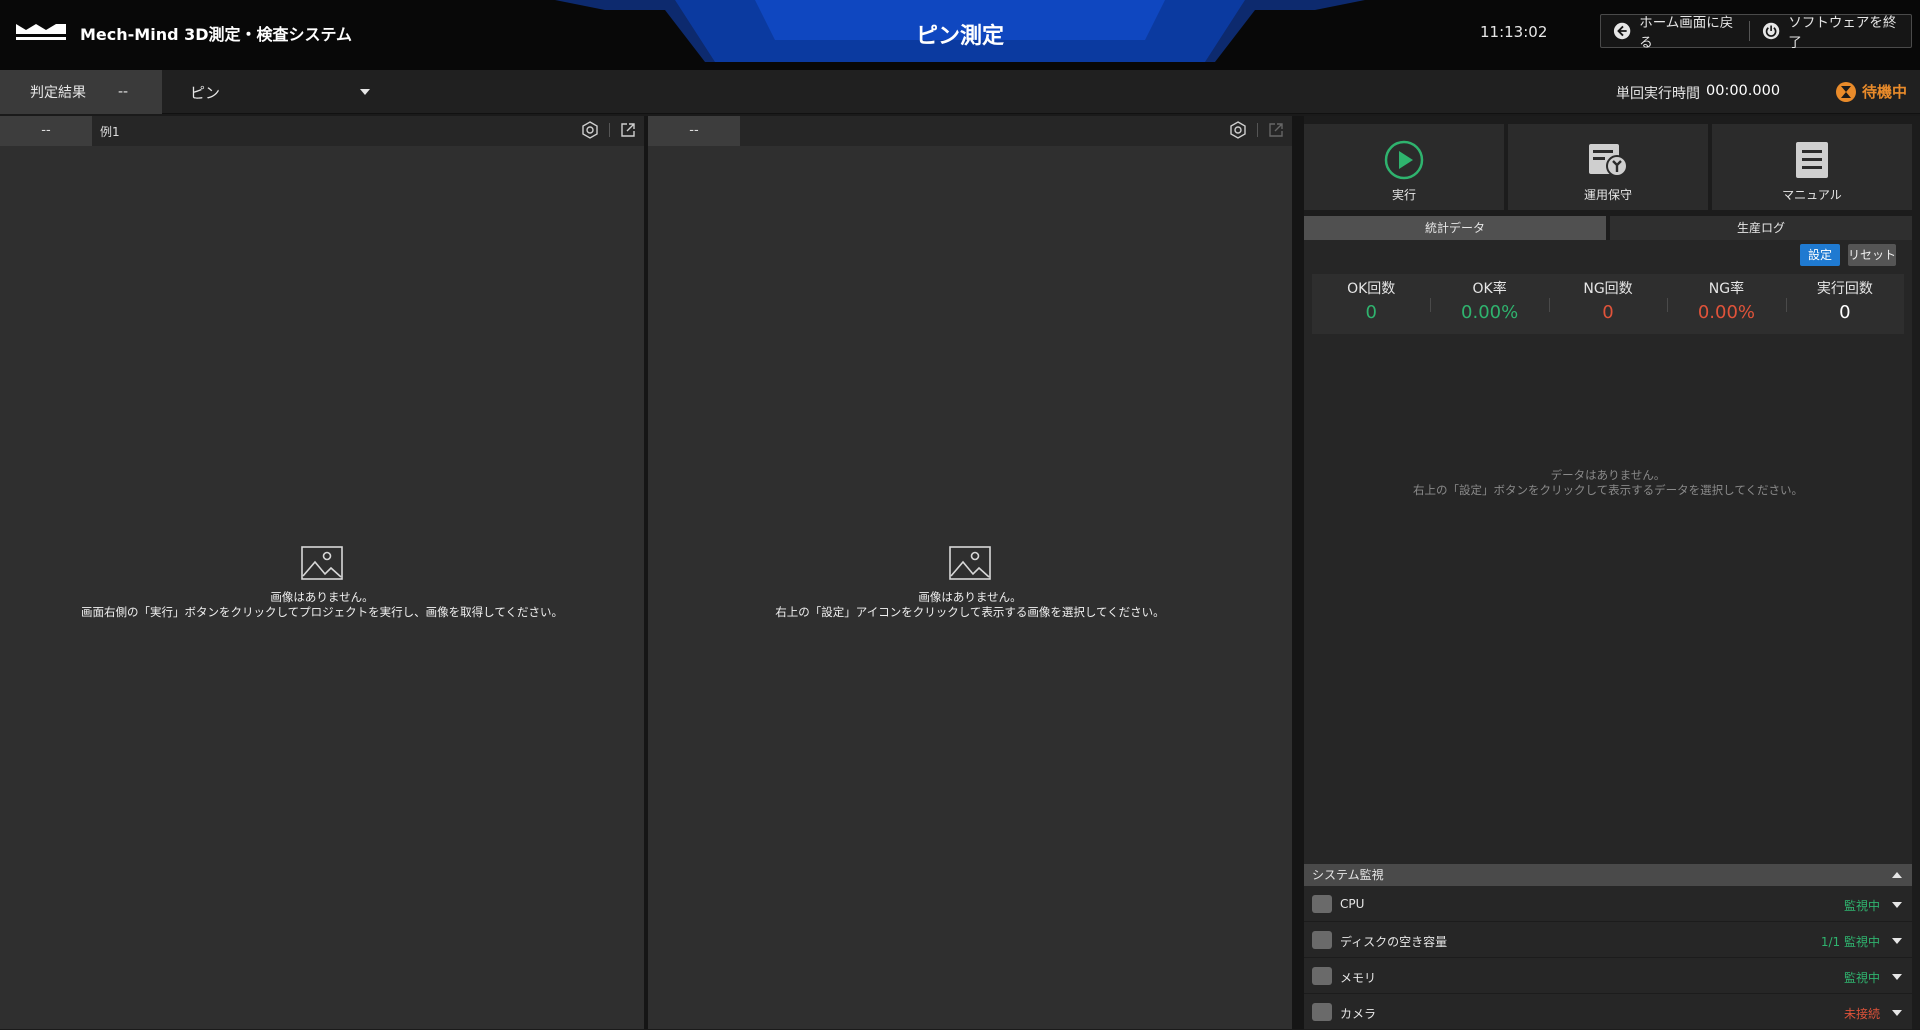 This screenshot has width=1920, height=1030. What do you see at coordinates (1352, 904) in the screenshot?
I see `sysmon-row-name: CPU` at bounding box center [1352, 904].